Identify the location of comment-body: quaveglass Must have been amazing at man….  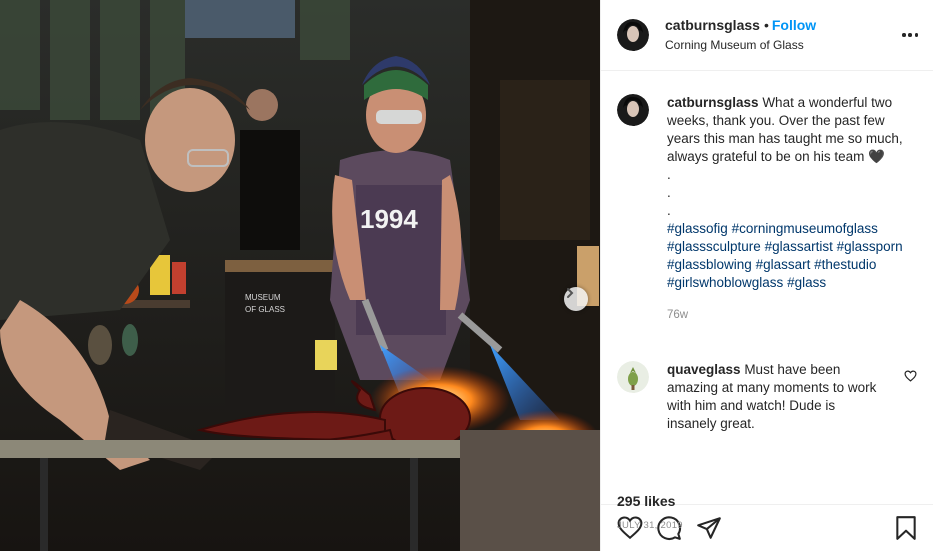
(775, 397).